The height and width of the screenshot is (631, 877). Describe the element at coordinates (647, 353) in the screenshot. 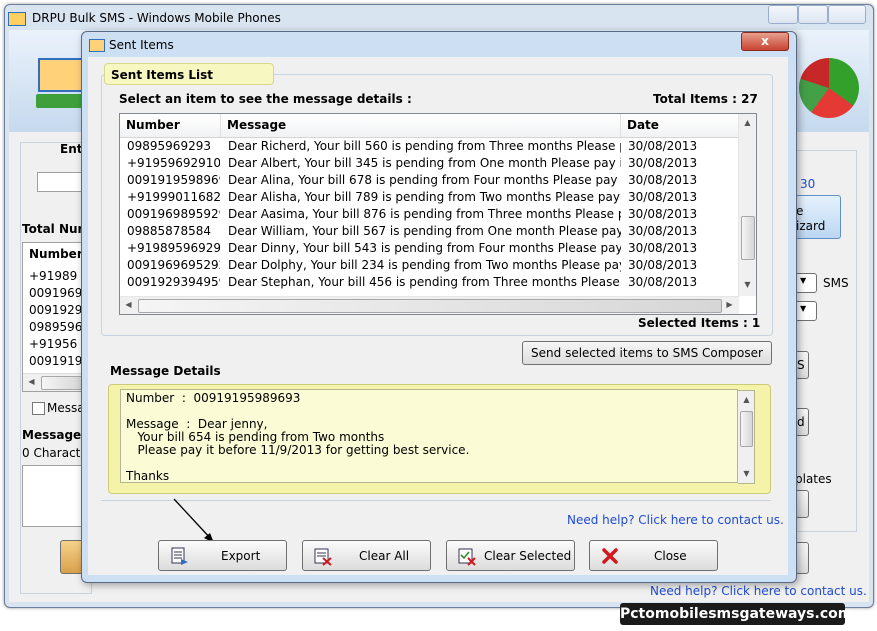

I see `send-to-composer-button: Send selected items to SMS Composer` at that location.